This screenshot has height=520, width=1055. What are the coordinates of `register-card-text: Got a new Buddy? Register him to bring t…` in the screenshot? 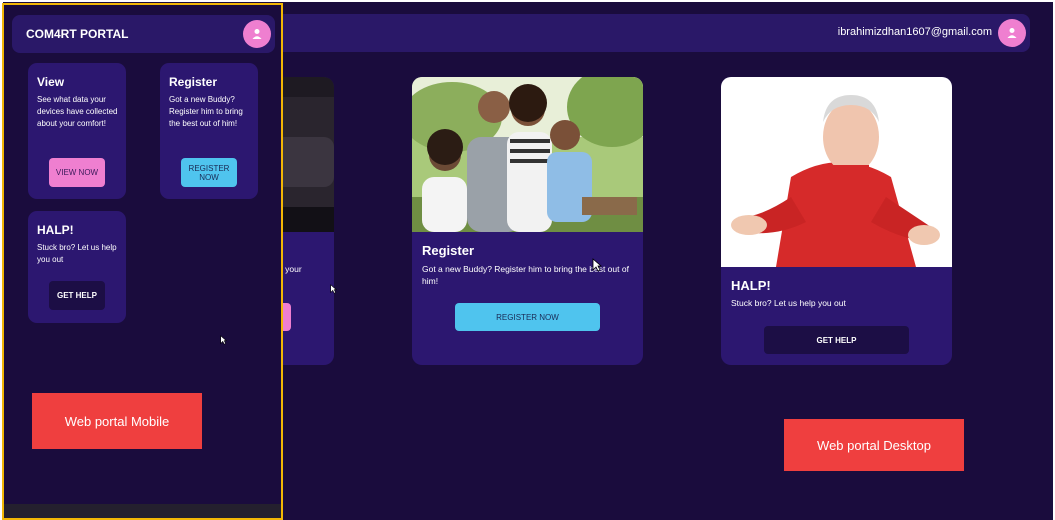 It's located at (206, 111).